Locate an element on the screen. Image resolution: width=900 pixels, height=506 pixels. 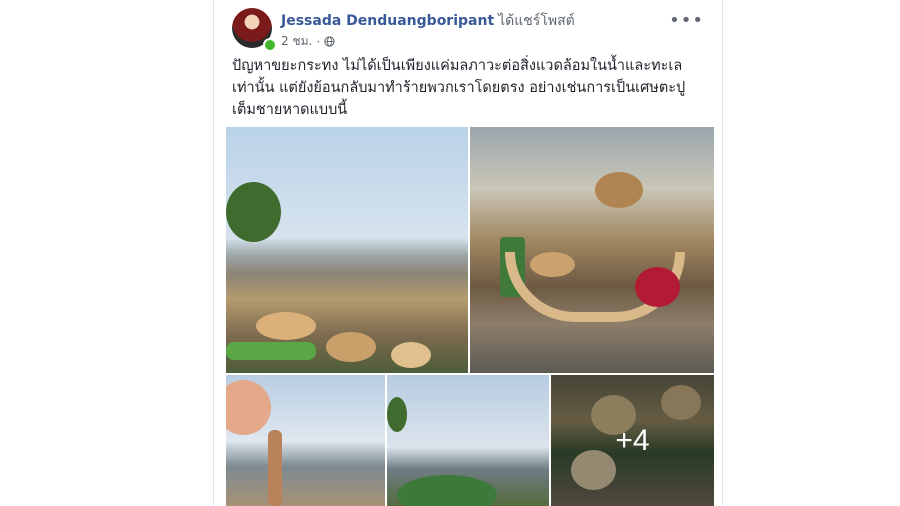
hand-shape is located at coordinates (248, 407).